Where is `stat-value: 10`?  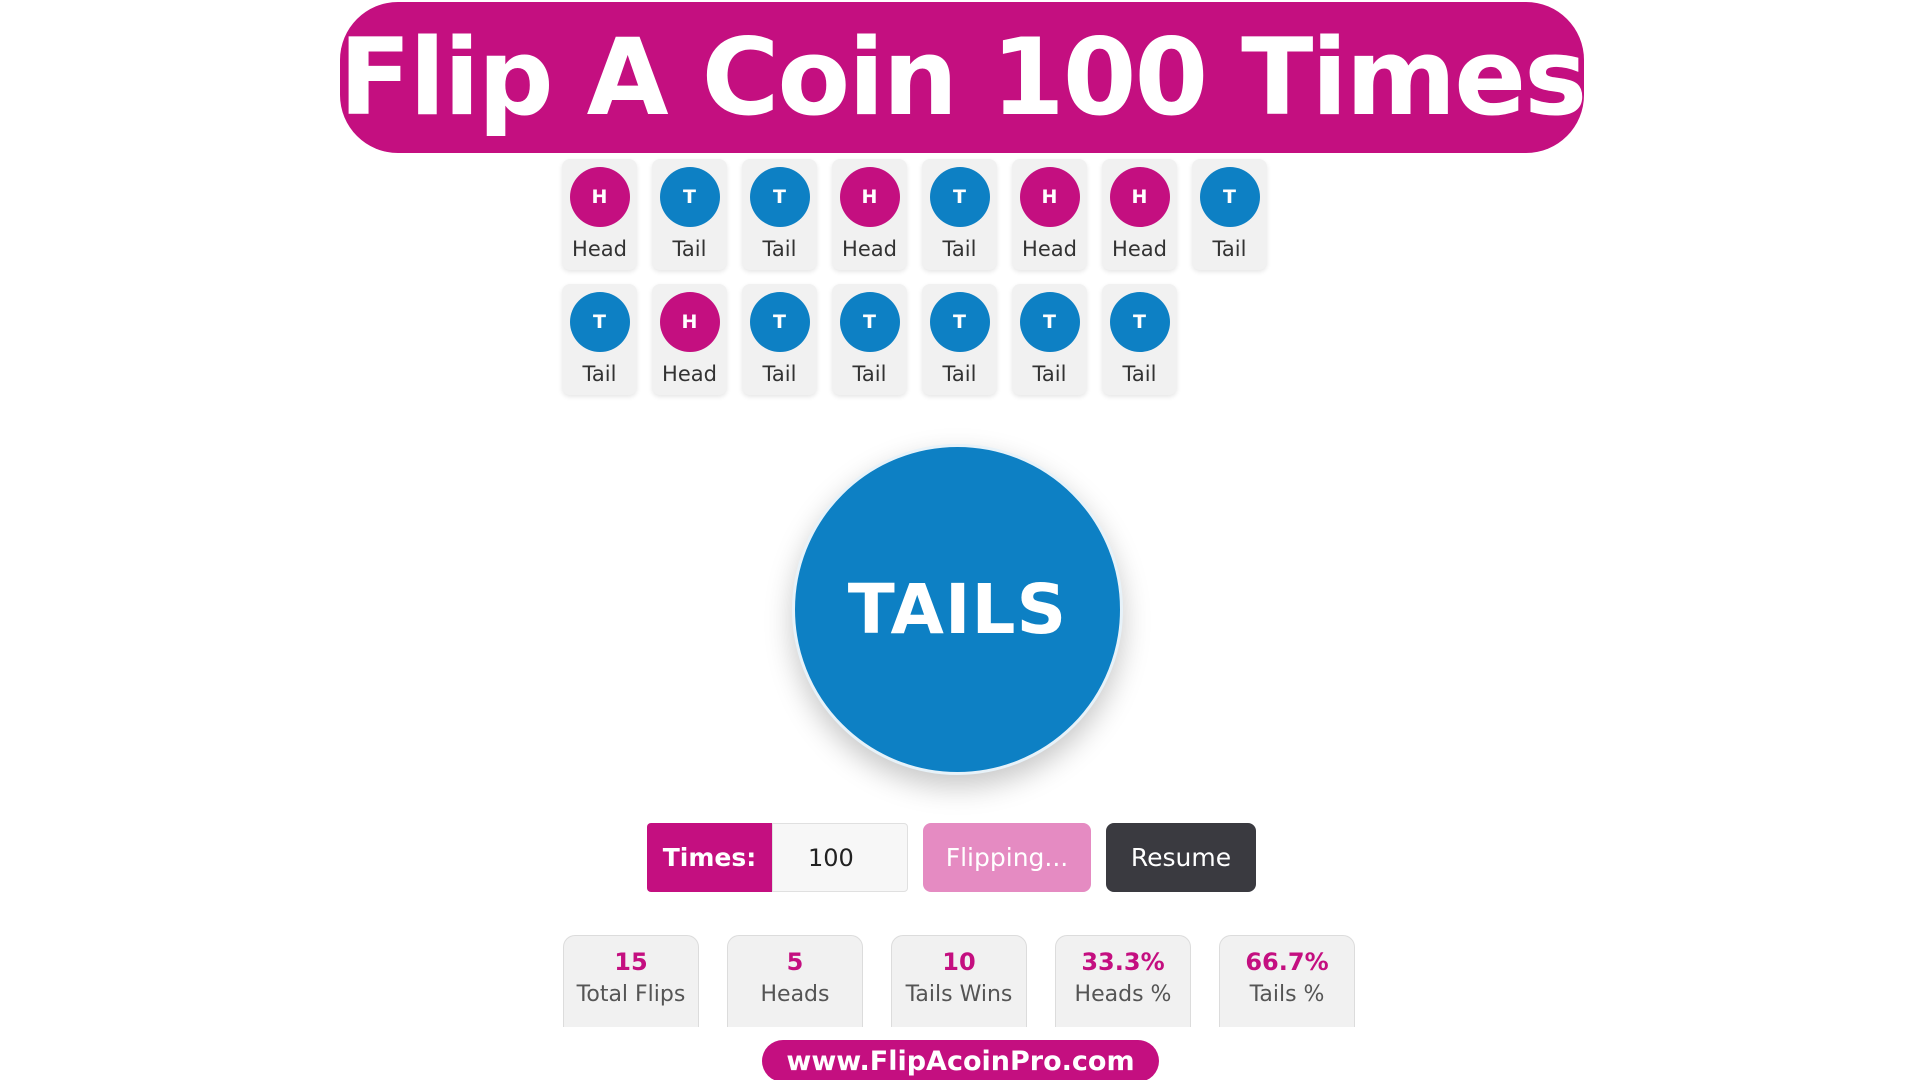 stat-value: 10 is located at coordinates (959, 962).